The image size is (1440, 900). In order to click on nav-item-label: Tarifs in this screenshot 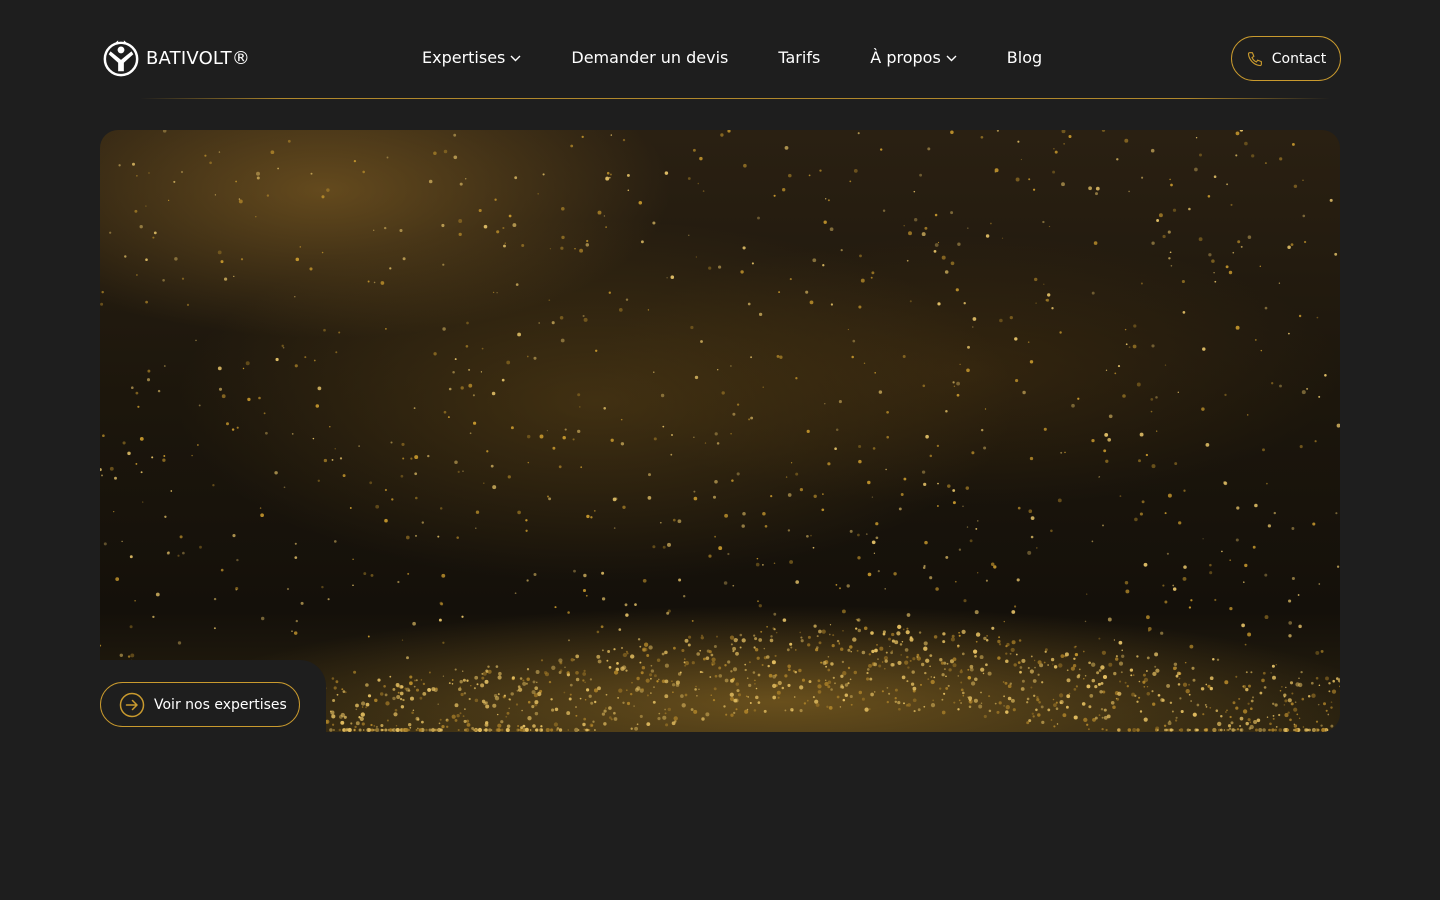, I will do `click(799, 57)`.